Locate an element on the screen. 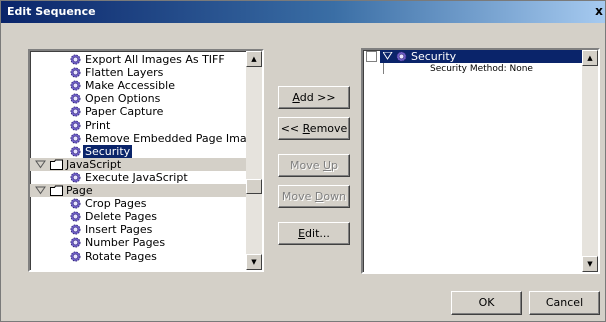 Image resolution: width=606 pixels, height=322 pixels. tree-item-row: Security is located at coordinates (139, 151).